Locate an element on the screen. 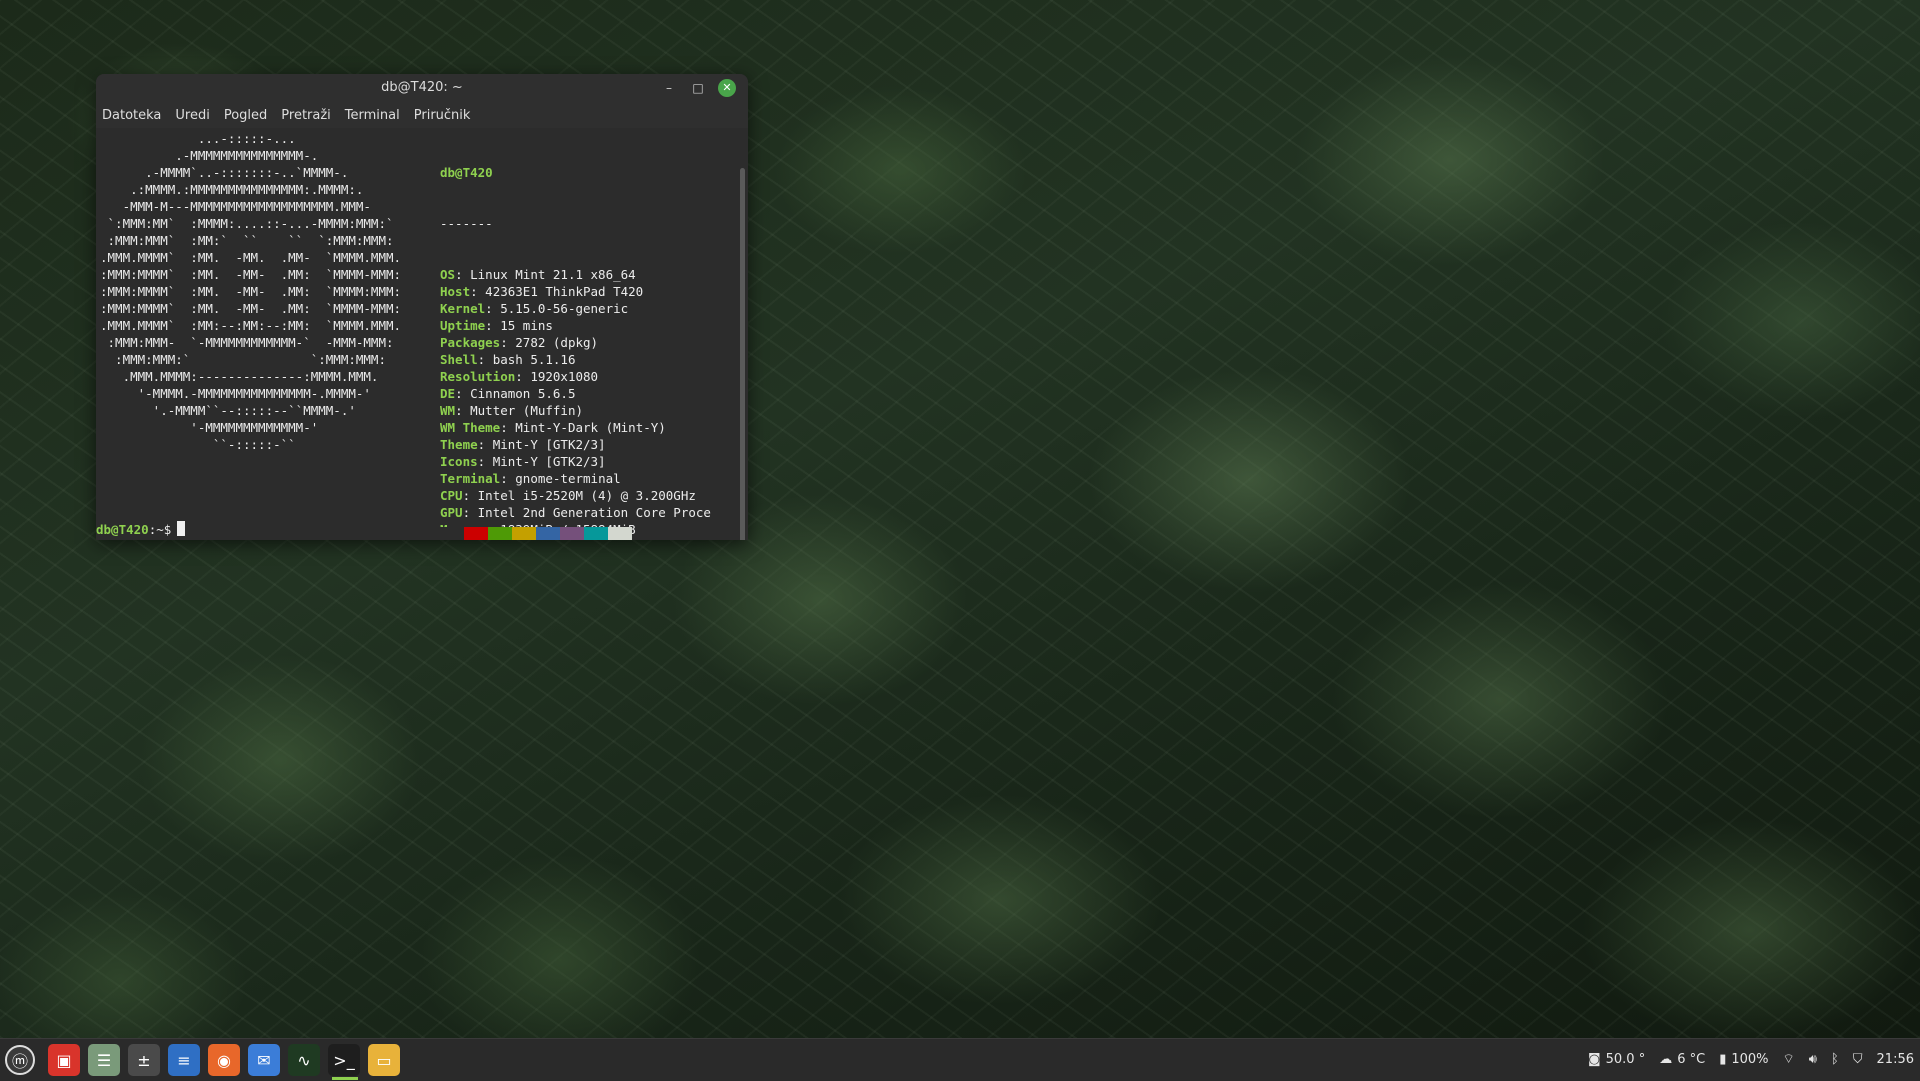  info-value: 42363E1 ThinkPad T420 is located at coordinates (564, 291).